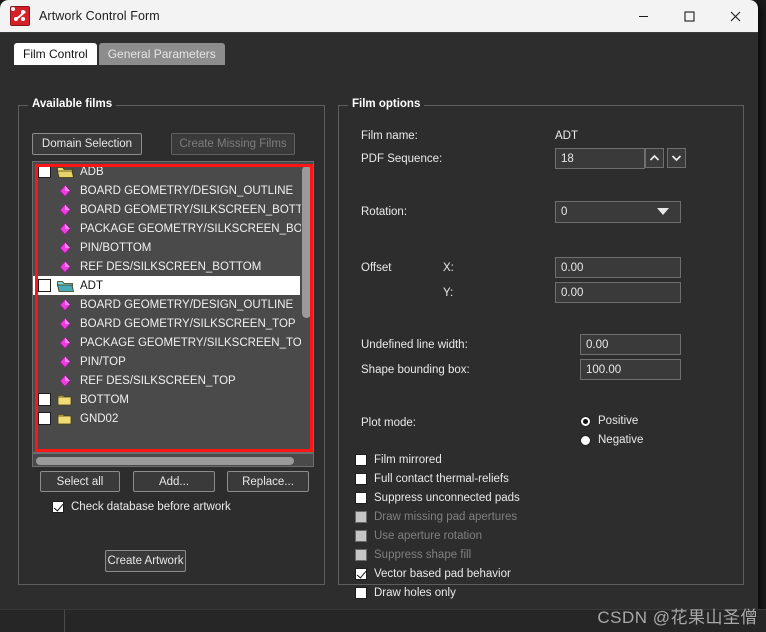 The image size is (766, 632). I want to click on offset-y-input: 0.00, so click(618, 292).